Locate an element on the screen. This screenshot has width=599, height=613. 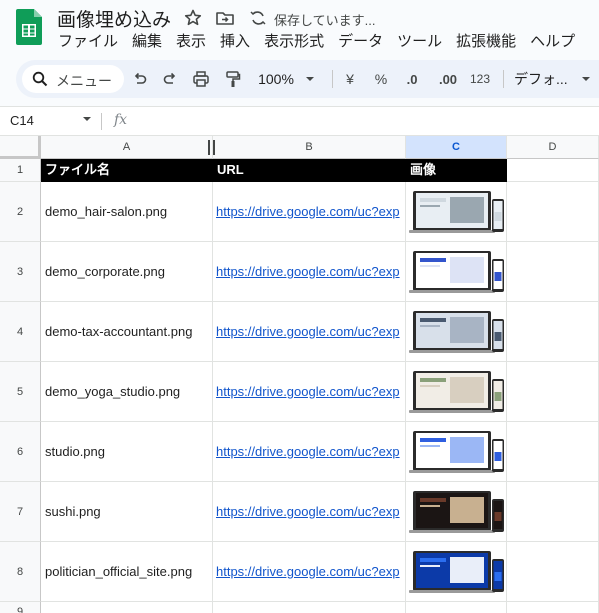
filename-cell: studio.png is located at coordinates (127, 452).